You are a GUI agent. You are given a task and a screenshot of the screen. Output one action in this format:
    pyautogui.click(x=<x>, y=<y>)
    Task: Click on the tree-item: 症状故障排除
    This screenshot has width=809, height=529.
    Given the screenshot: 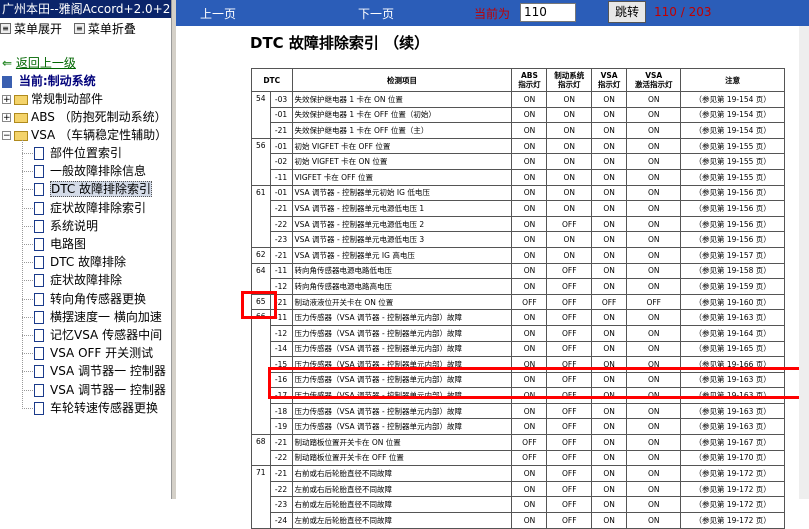 What is the action you would take?
    pyautogui.click(x=78, y=280)
    